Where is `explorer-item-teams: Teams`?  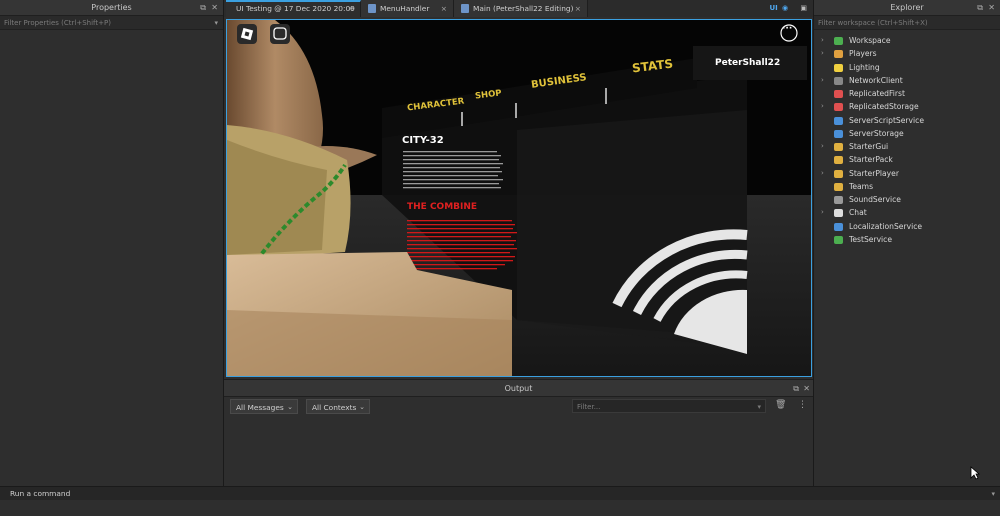
explorer-item-teams: Teams is located at coordinates (907, 186).